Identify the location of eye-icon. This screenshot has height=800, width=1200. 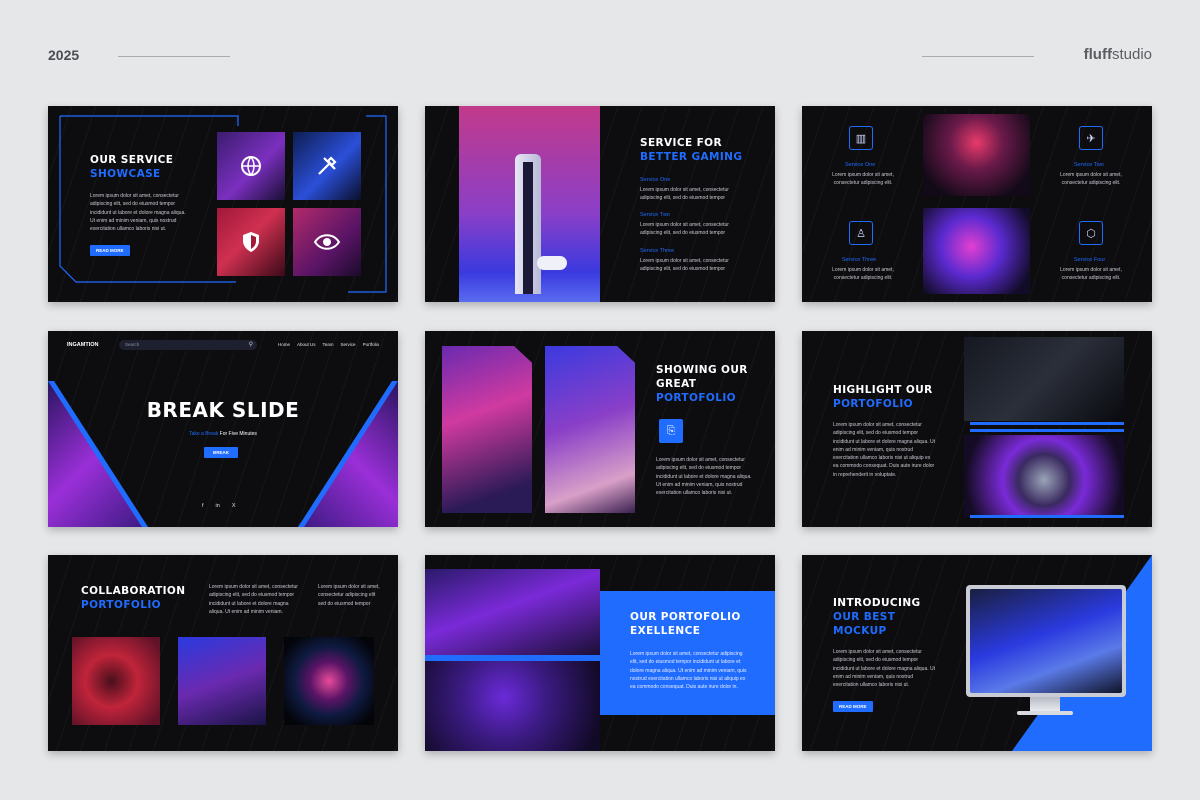
(327, 242).